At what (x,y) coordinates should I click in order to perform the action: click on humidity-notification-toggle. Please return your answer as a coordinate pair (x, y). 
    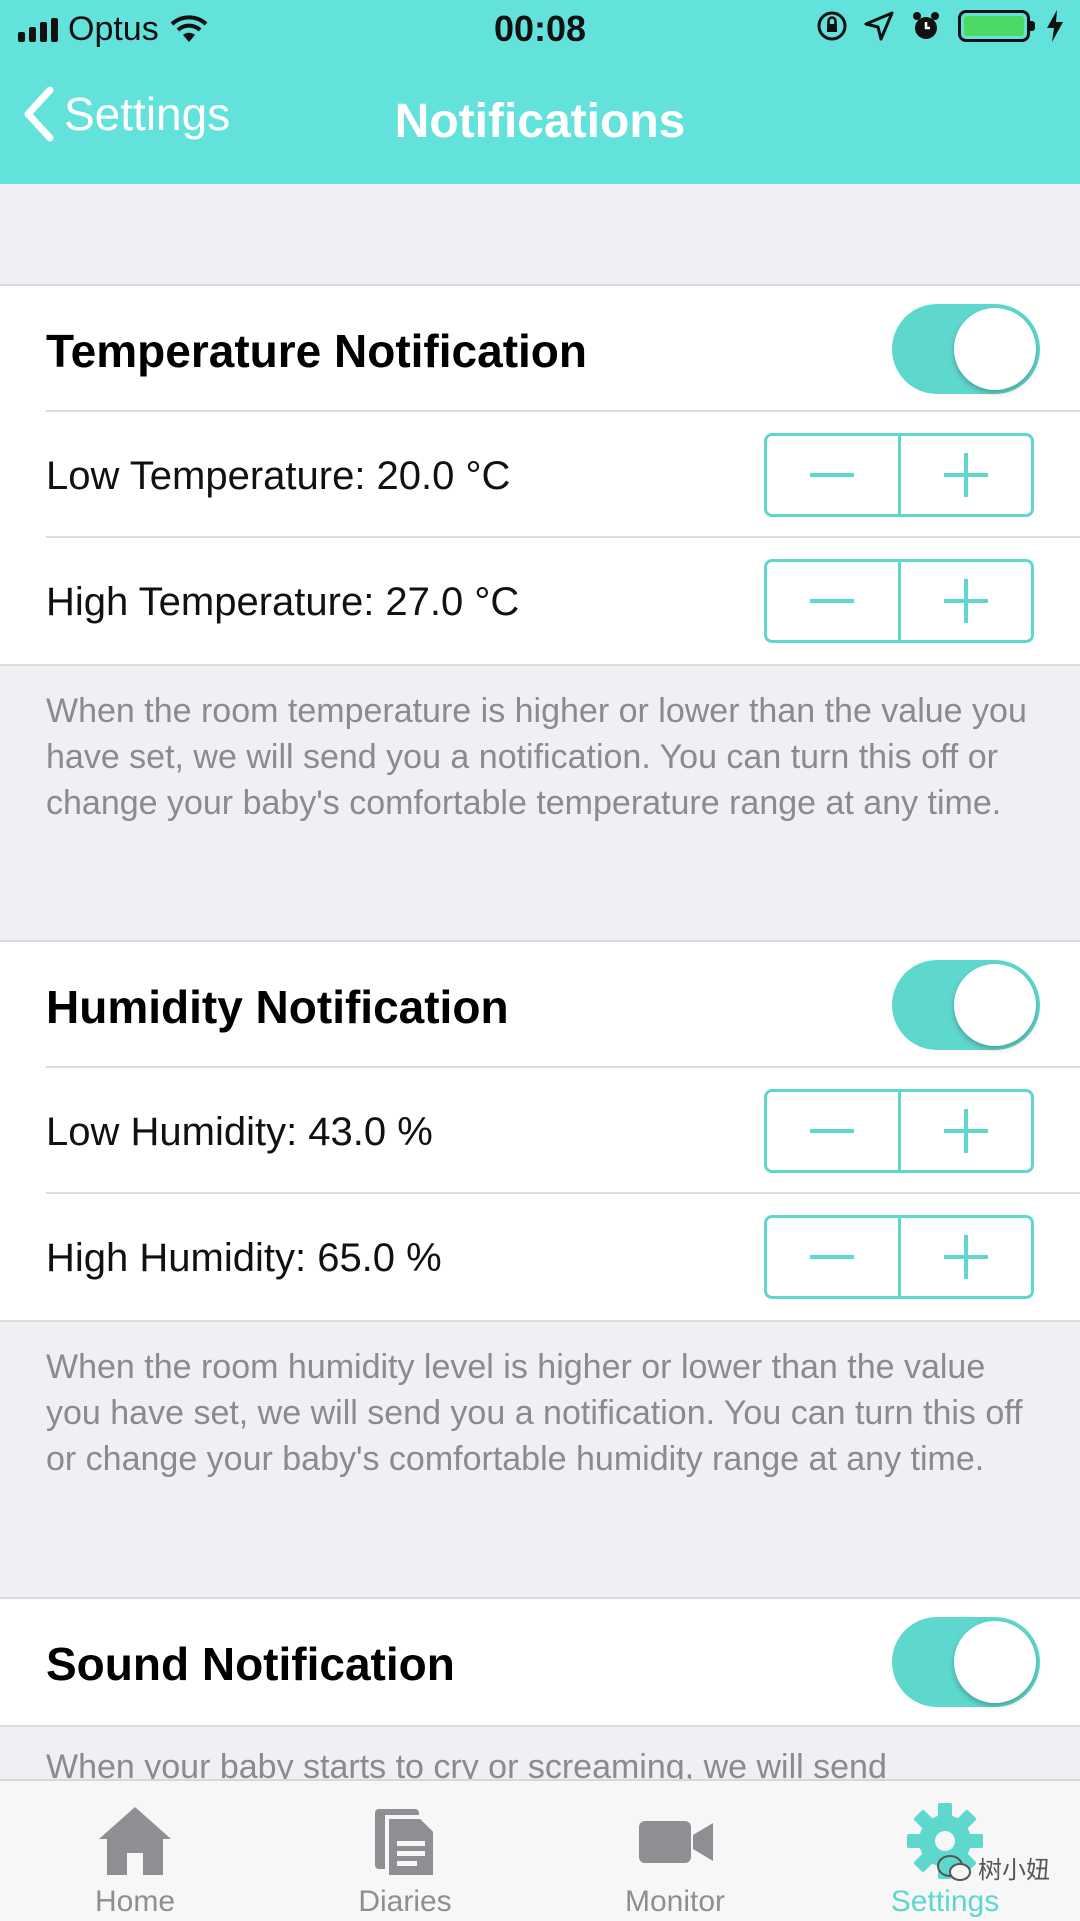
    Looking at the image, I should click on (966, 1005).